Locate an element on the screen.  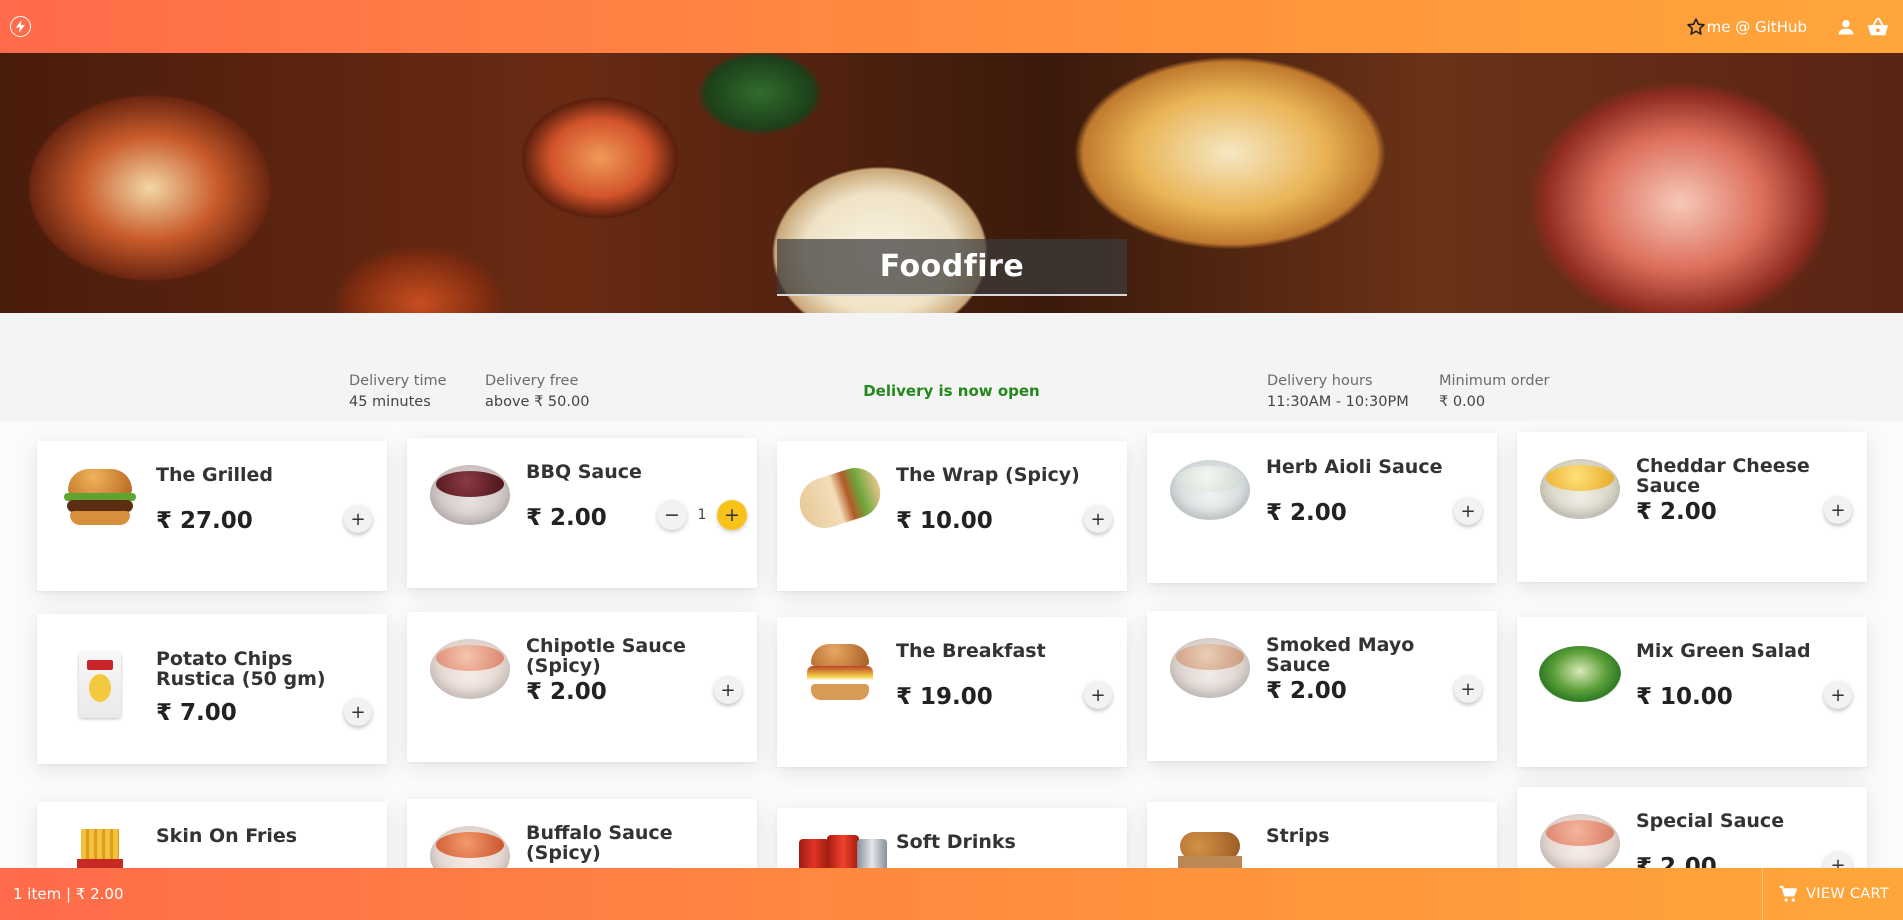
breakfast-sandwich-image is located at coordinates (840, 674).